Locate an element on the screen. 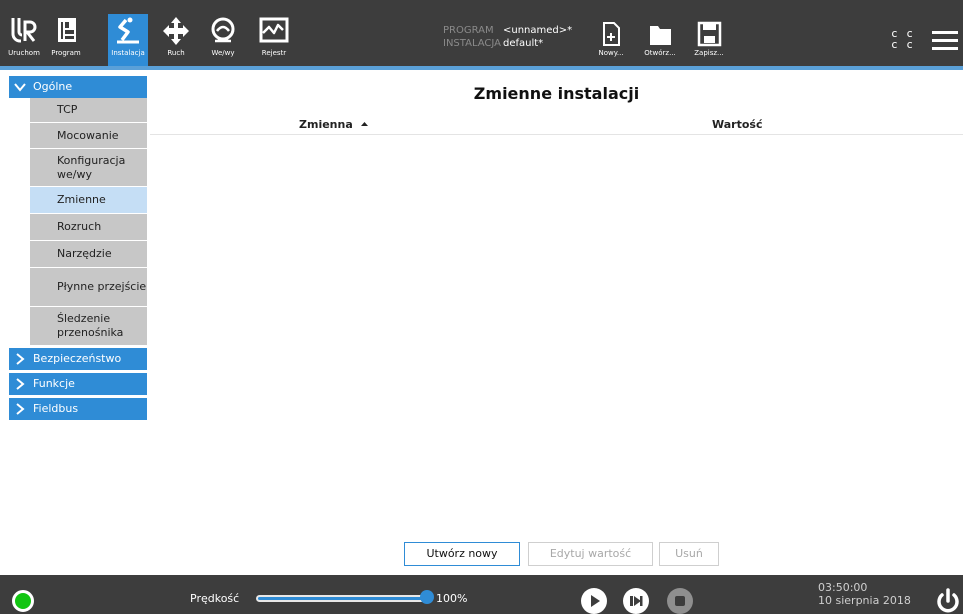 This screenshot has width=963, height=614. speed-slider-fill is located at coordinates (343, 598).